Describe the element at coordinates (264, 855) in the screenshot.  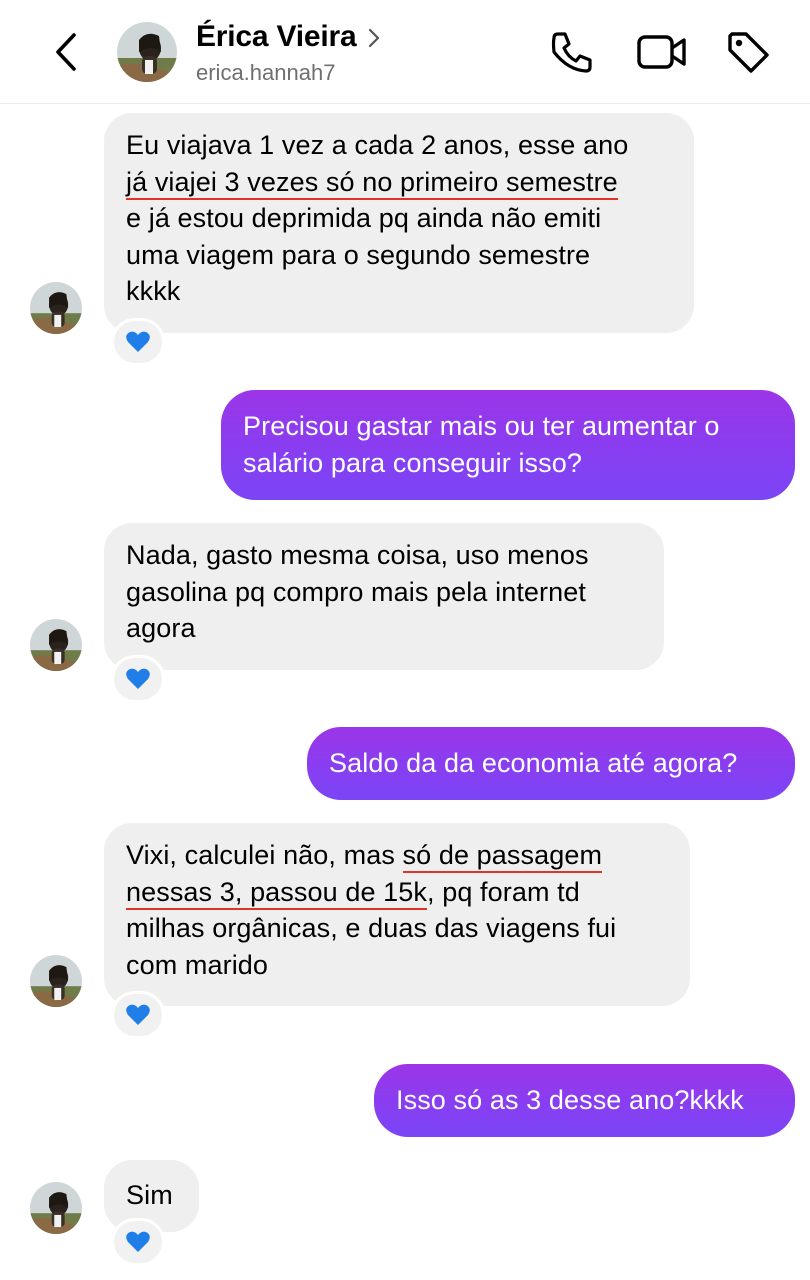
I see `text-segment: Vixi, calculei não, mas` at that location.